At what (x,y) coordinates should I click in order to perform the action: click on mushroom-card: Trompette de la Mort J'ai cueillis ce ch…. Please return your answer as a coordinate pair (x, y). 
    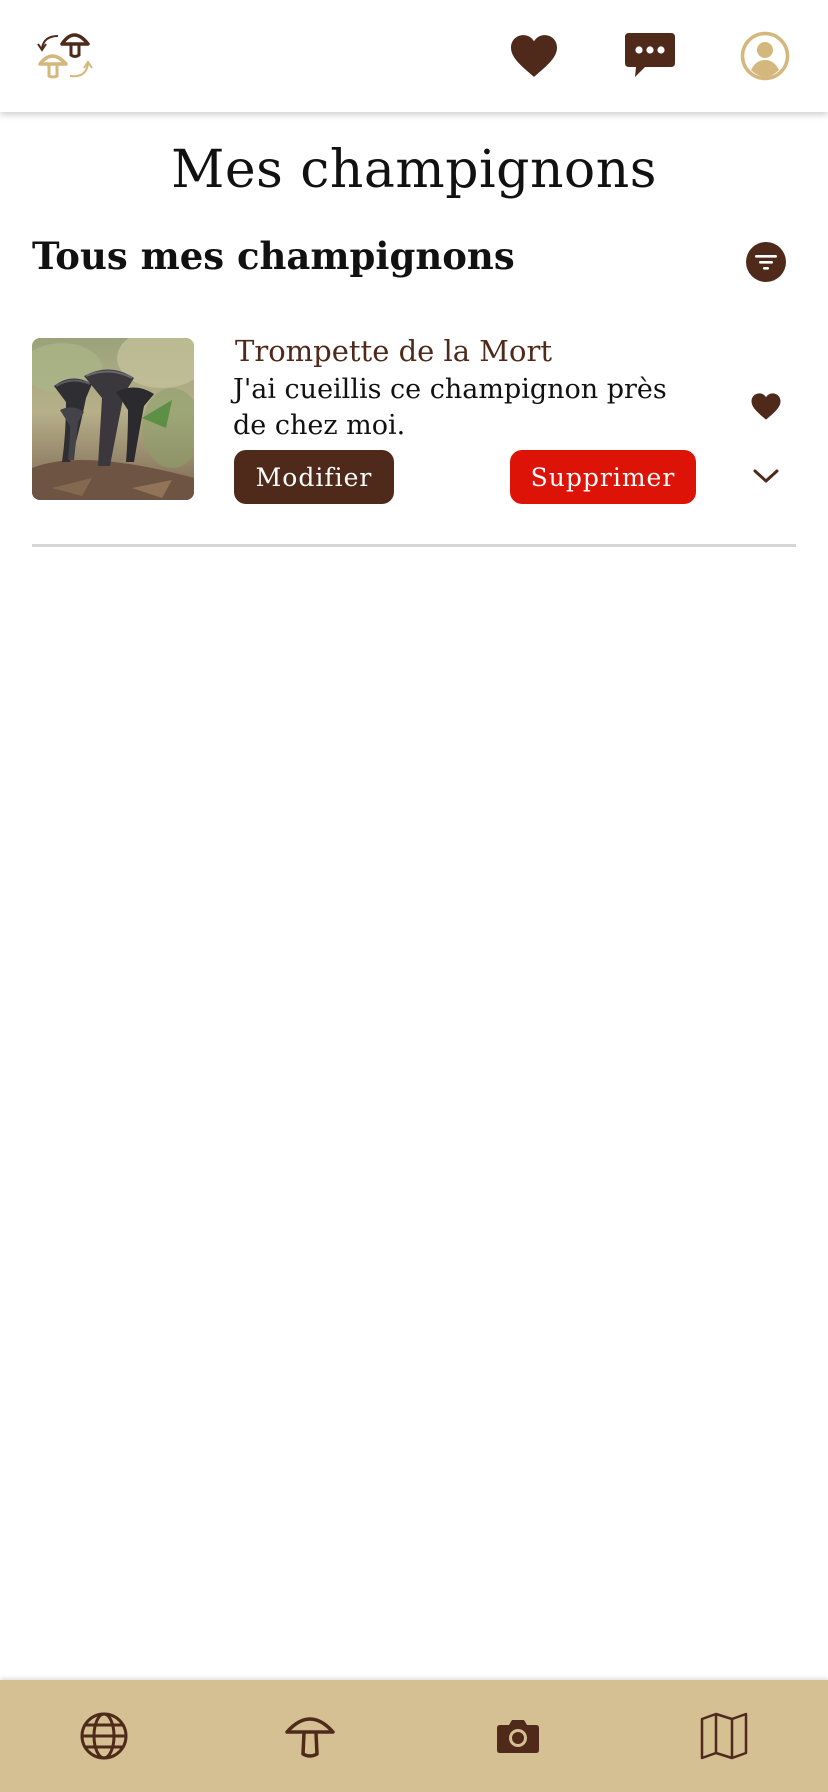
    Looking at the image, I should click on (414, 419).